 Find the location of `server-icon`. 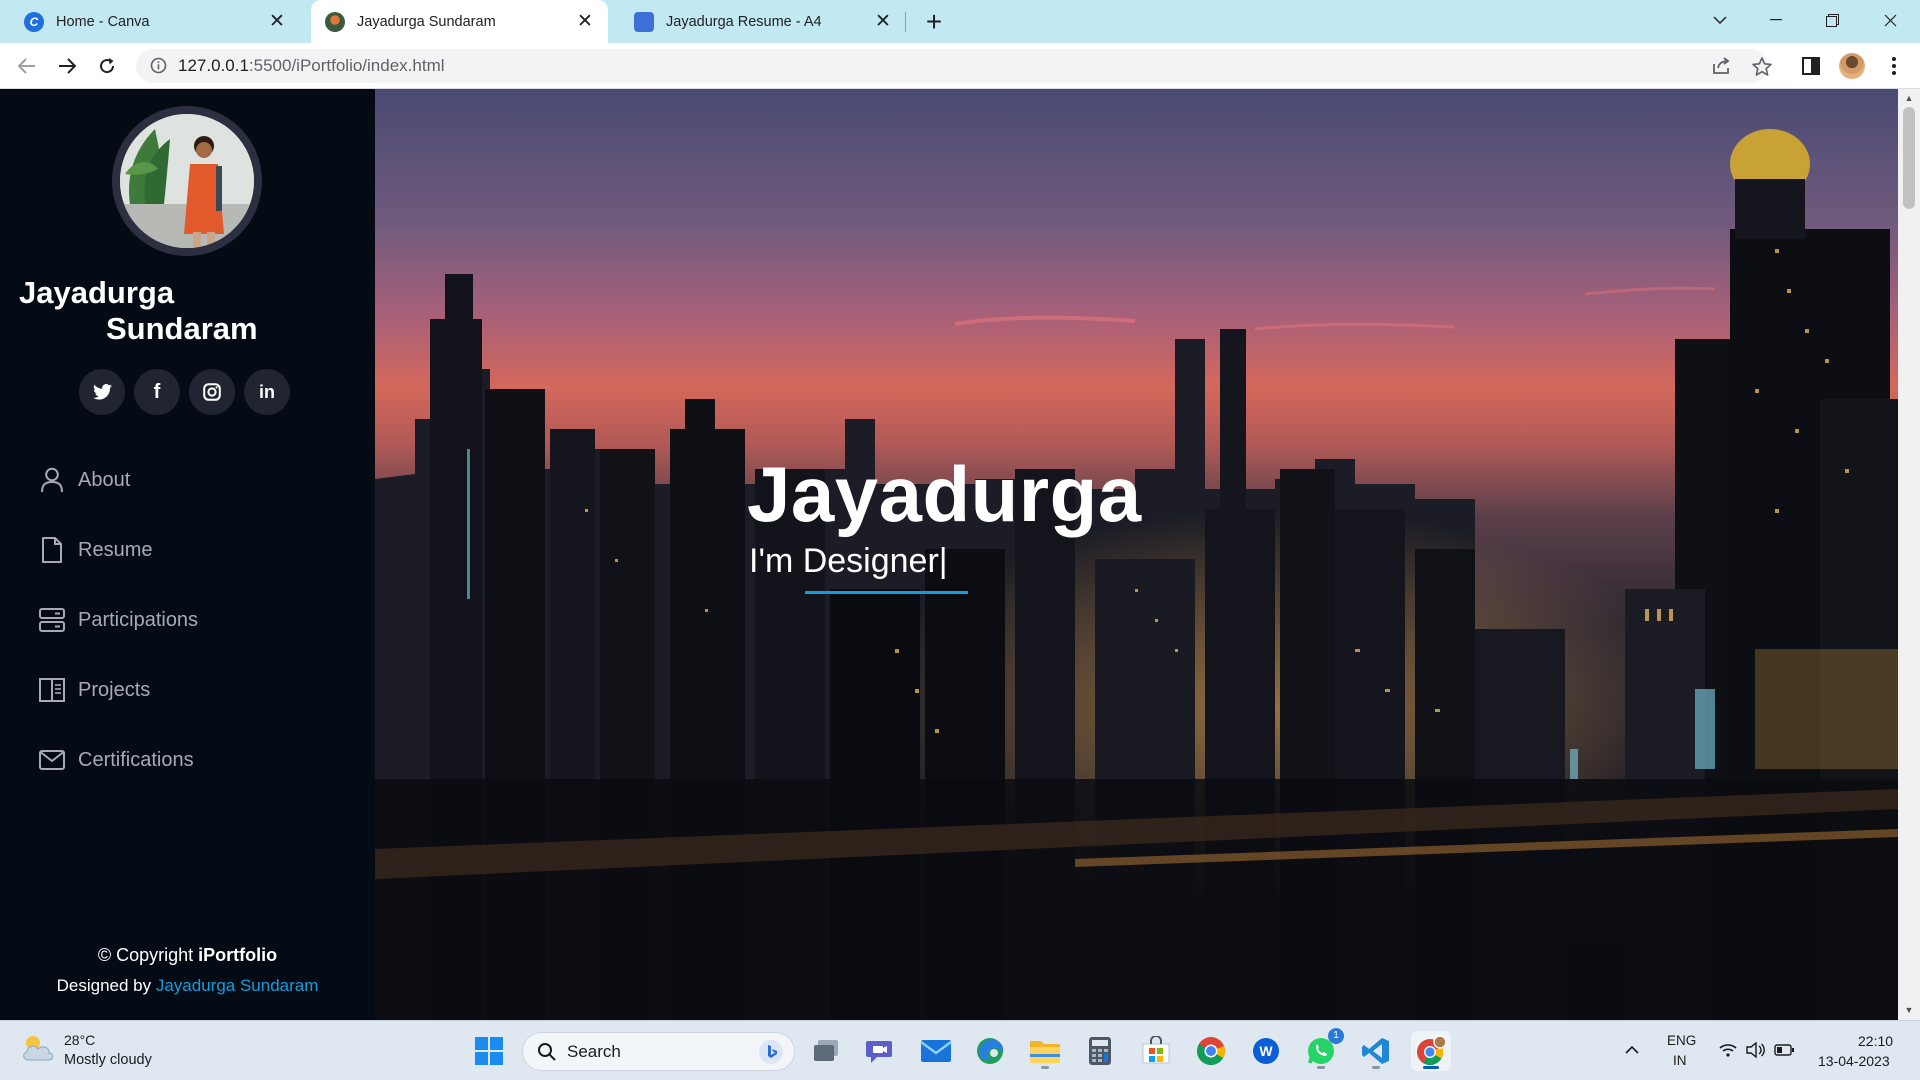

server-icon is located at coordinates (52, 620).